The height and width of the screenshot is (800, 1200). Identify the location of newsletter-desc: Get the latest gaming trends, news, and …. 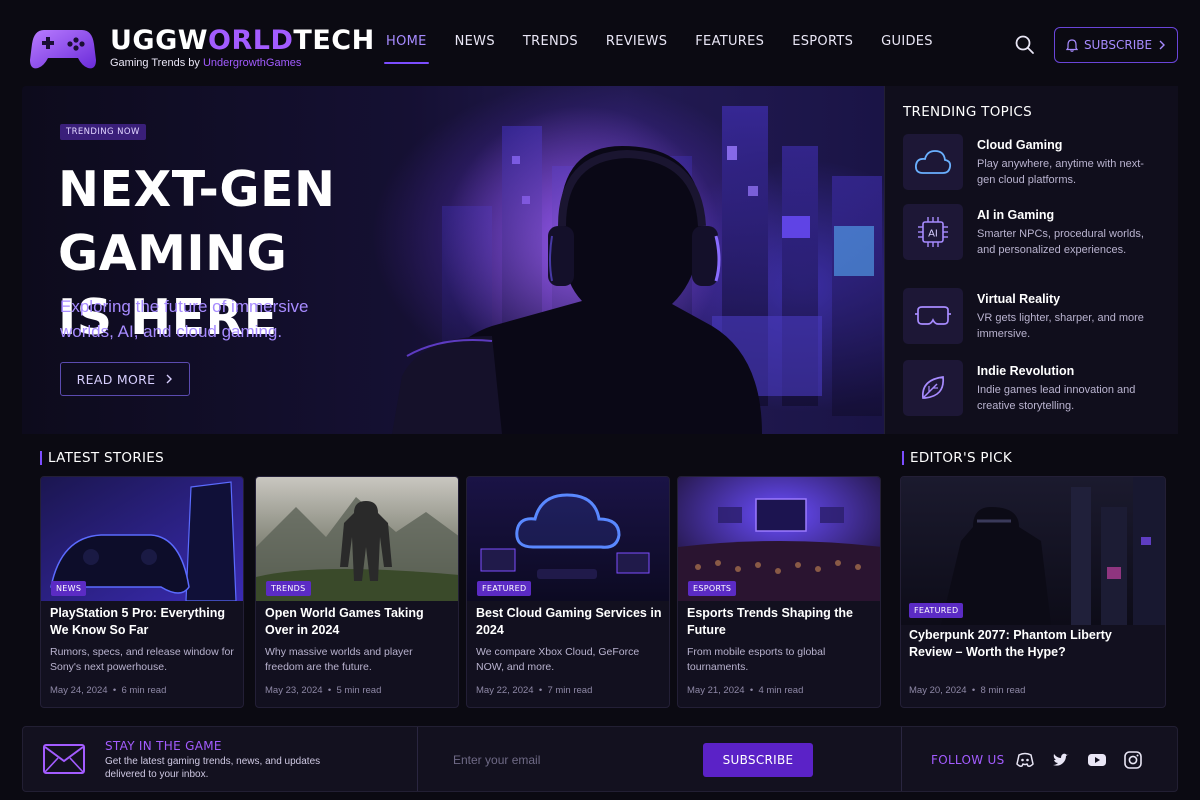
(213, 768).